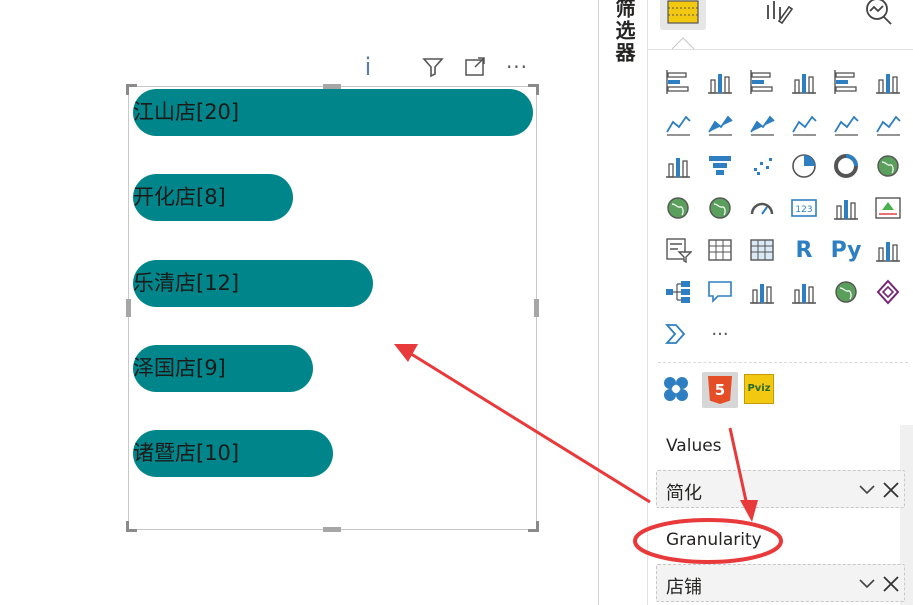 The width and height of the screenshot is (913, 605). Describe the element at coordinates (720, 208) in the screenshot. I see `filled-map-icon` at that location.